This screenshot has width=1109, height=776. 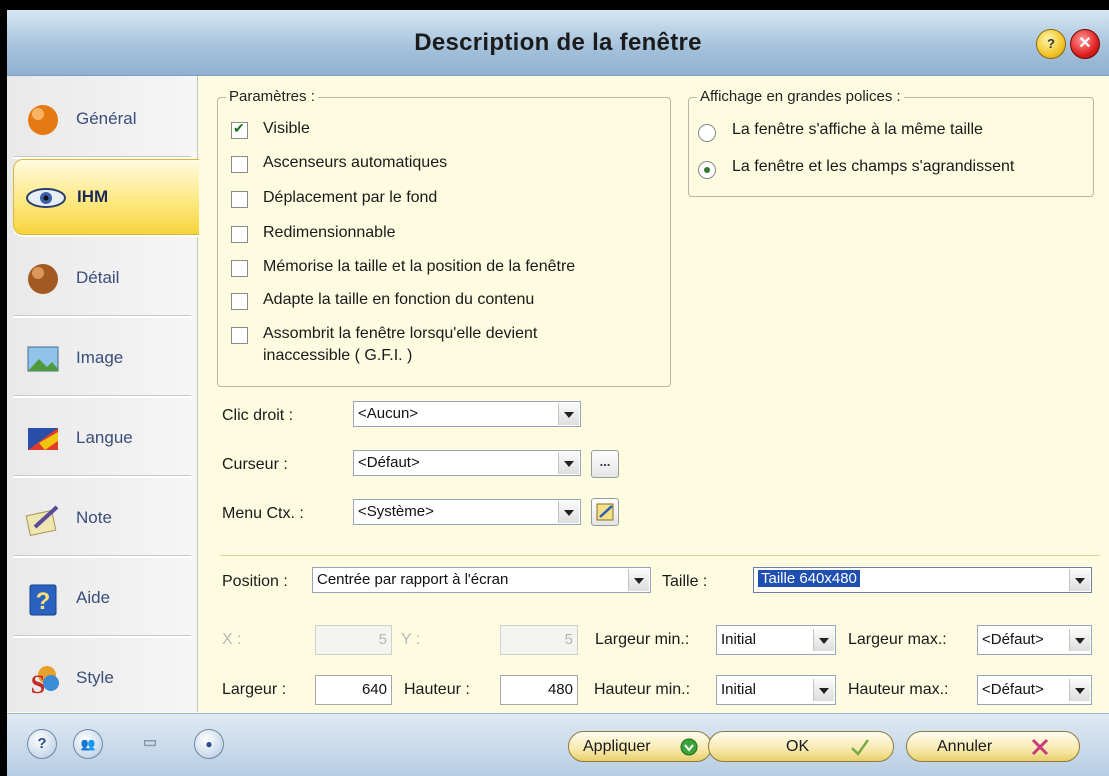 I want to click on assombrit-label-line2: inaccessible ( G.F.I. ), so click(x=338, y=355).